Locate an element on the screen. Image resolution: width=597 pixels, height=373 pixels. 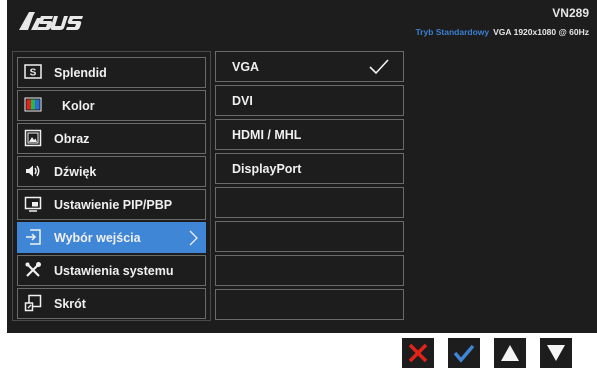
down-arrow-icon is located at coordinates (556, 353).